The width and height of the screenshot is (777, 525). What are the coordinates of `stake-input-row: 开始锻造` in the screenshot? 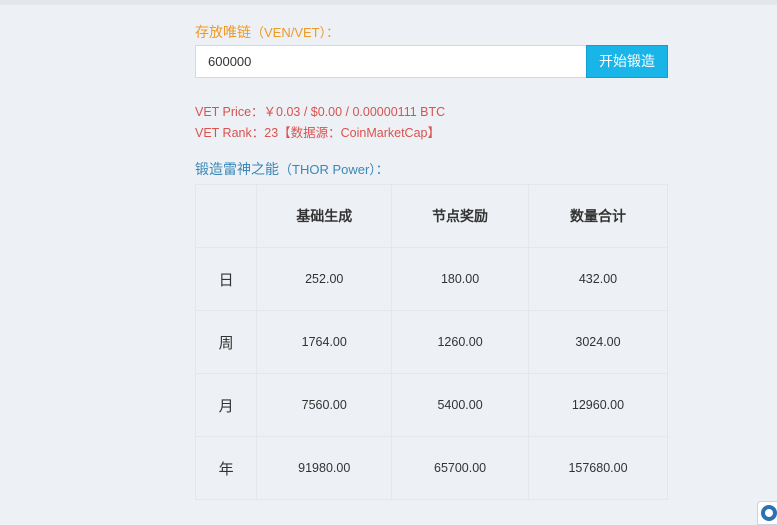 It's located at (431, 61).